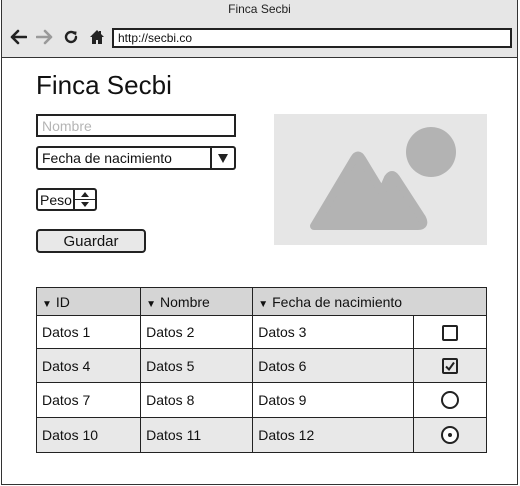 This screenshot has height=486, width=520. I want to click on page-title: Finca Secbi, so click(104, 85).